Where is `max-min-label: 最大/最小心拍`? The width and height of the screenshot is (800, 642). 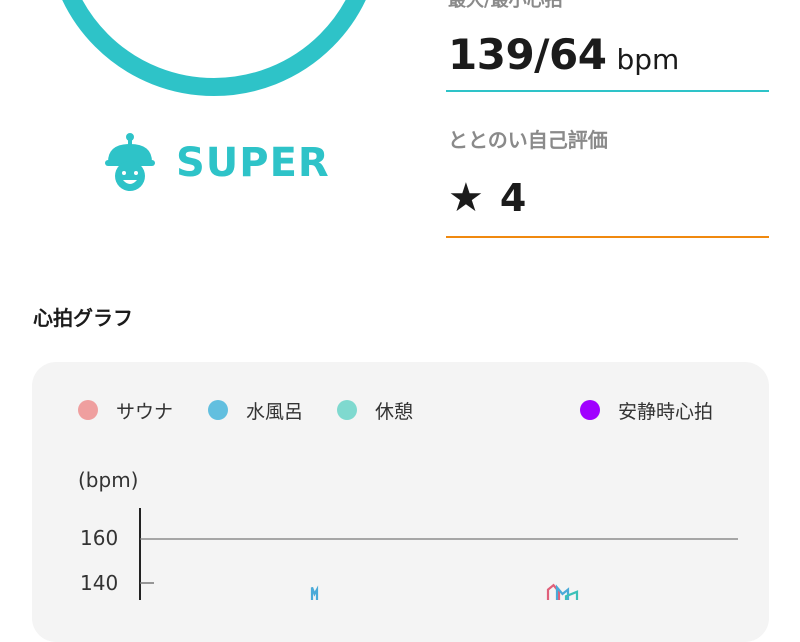 max-min-label: 最大/最小心拍 is located at coordinates (505, 5).